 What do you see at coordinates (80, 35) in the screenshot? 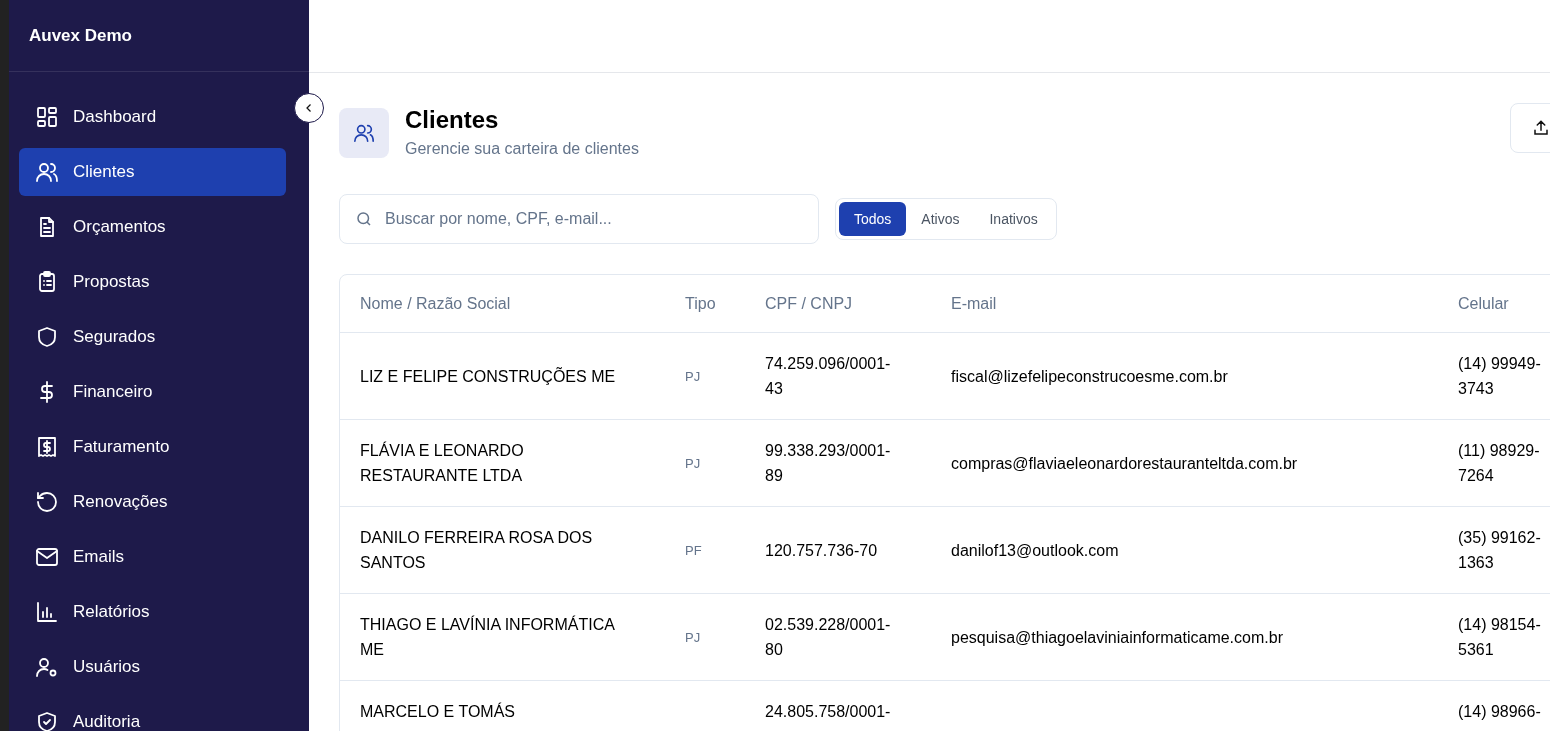
I see `app-name: Auvex Demo` at bounding box center [80, 35].